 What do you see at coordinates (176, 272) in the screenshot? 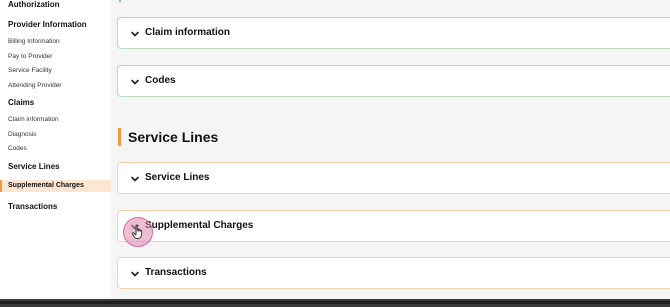
I see `card-title: Transactions` at bounding box center [176, 272].